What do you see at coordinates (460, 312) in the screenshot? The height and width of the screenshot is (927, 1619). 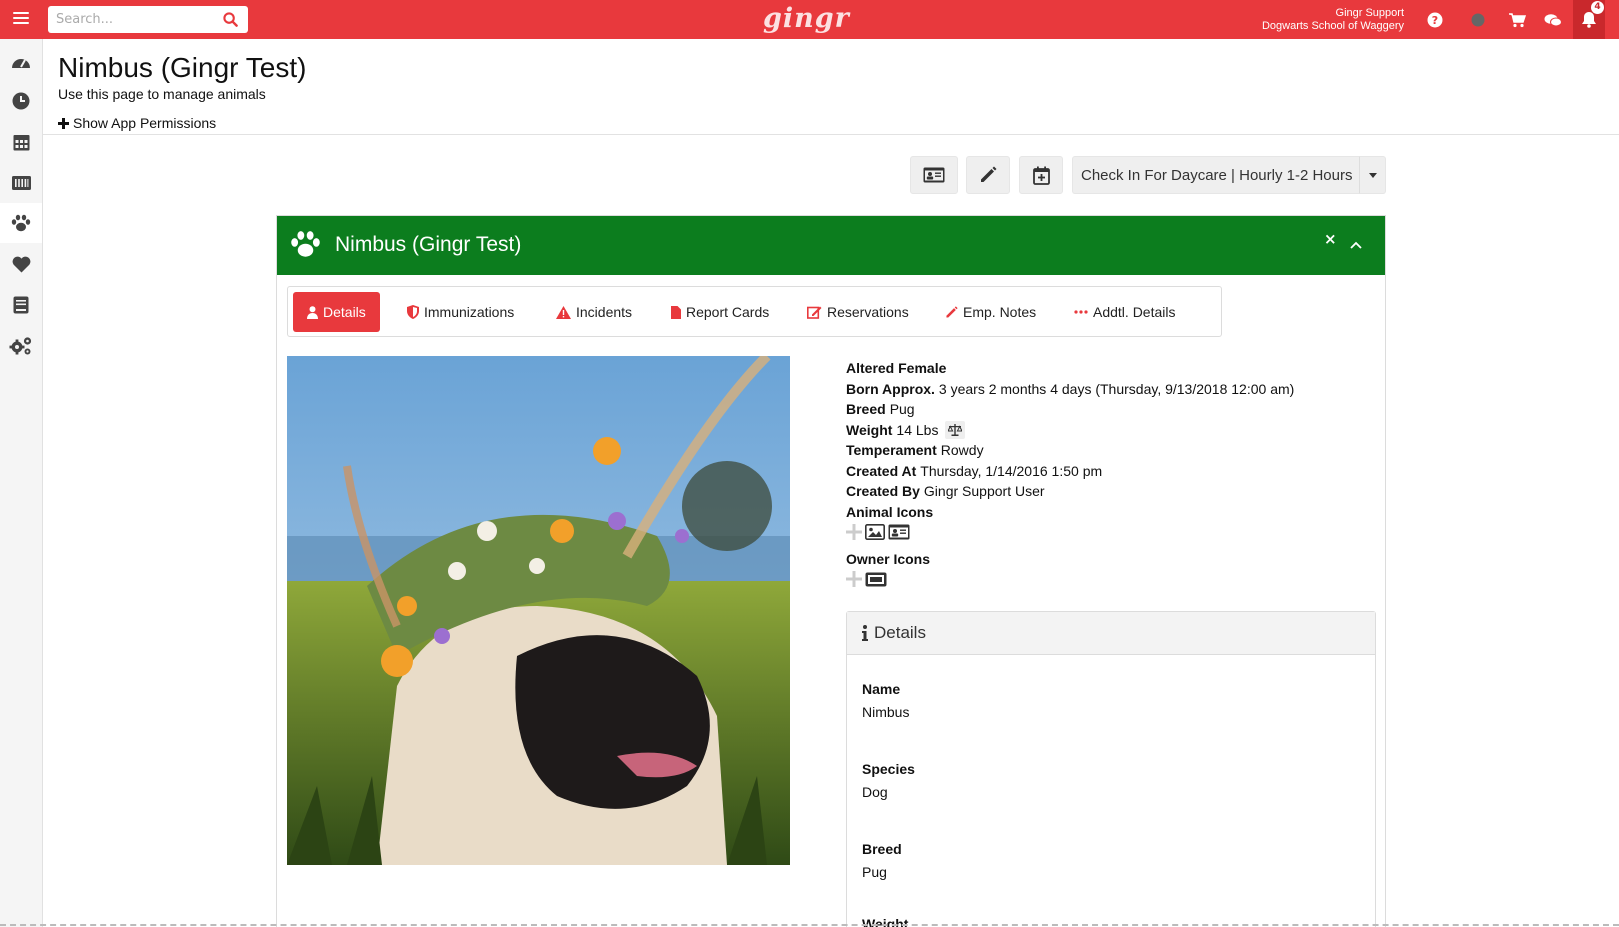 I see `tab-immunizations: Immunizations` at bounding box center [460, 312].